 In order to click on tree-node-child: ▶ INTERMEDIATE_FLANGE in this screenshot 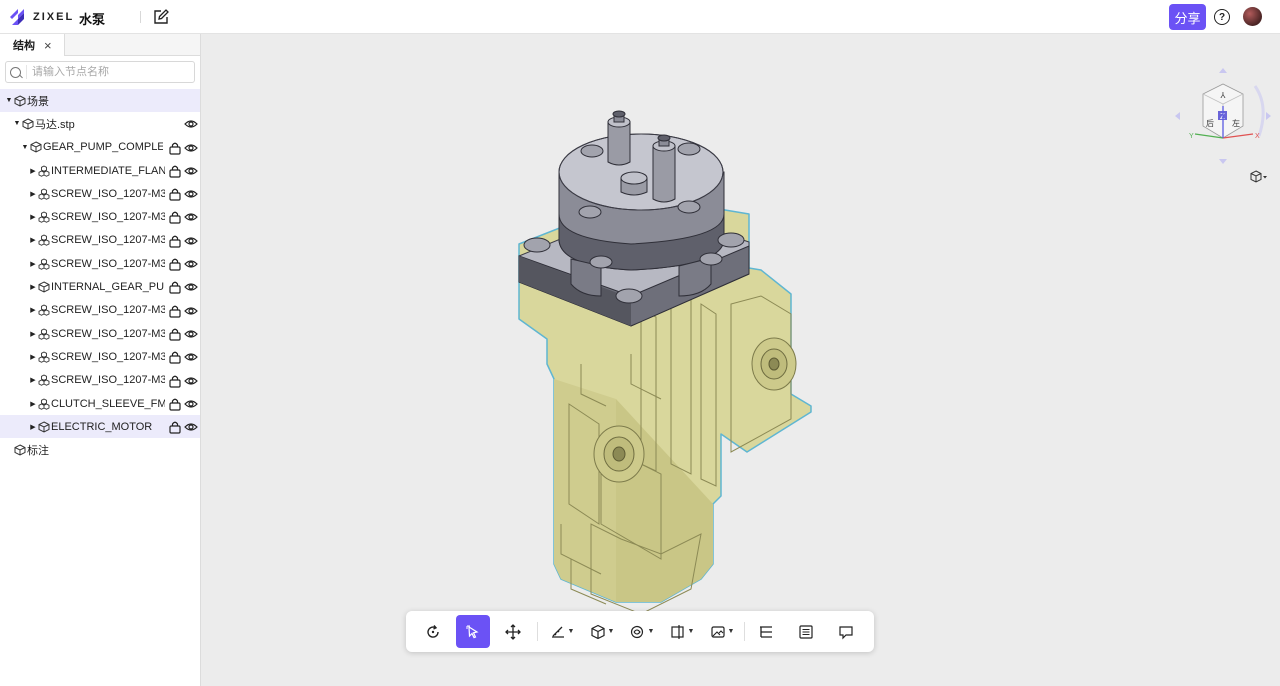, I will do `click(100, 170)`.